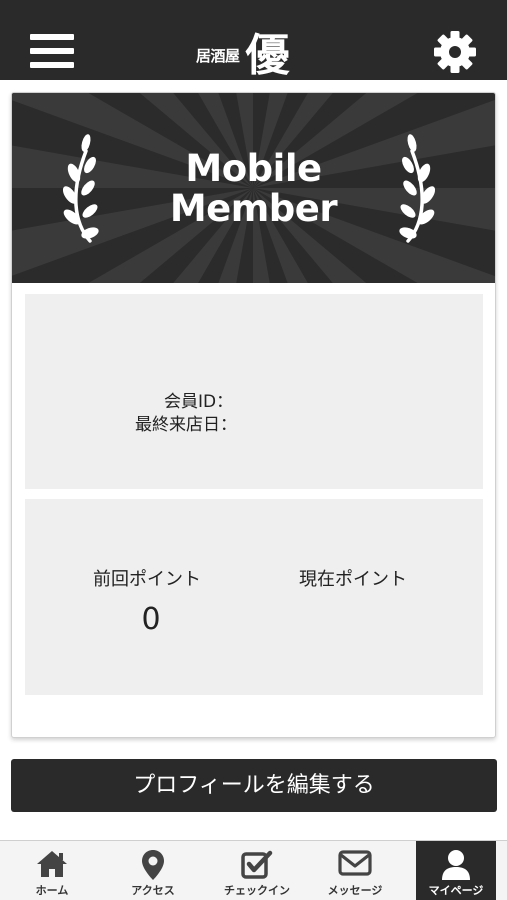 Image resolution: width=507 pixels, height=900 pixels. Describe the element at coordinates (151, 619) in the screenshot. I see `previous-points-value: 0` at that location.